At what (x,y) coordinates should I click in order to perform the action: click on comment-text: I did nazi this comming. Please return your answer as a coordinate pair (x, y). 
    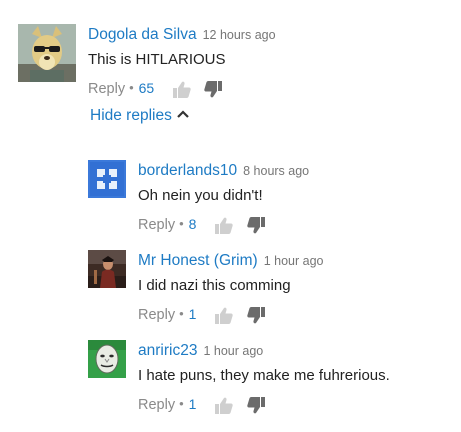
    Looking at the image, I should click on (214, 285).